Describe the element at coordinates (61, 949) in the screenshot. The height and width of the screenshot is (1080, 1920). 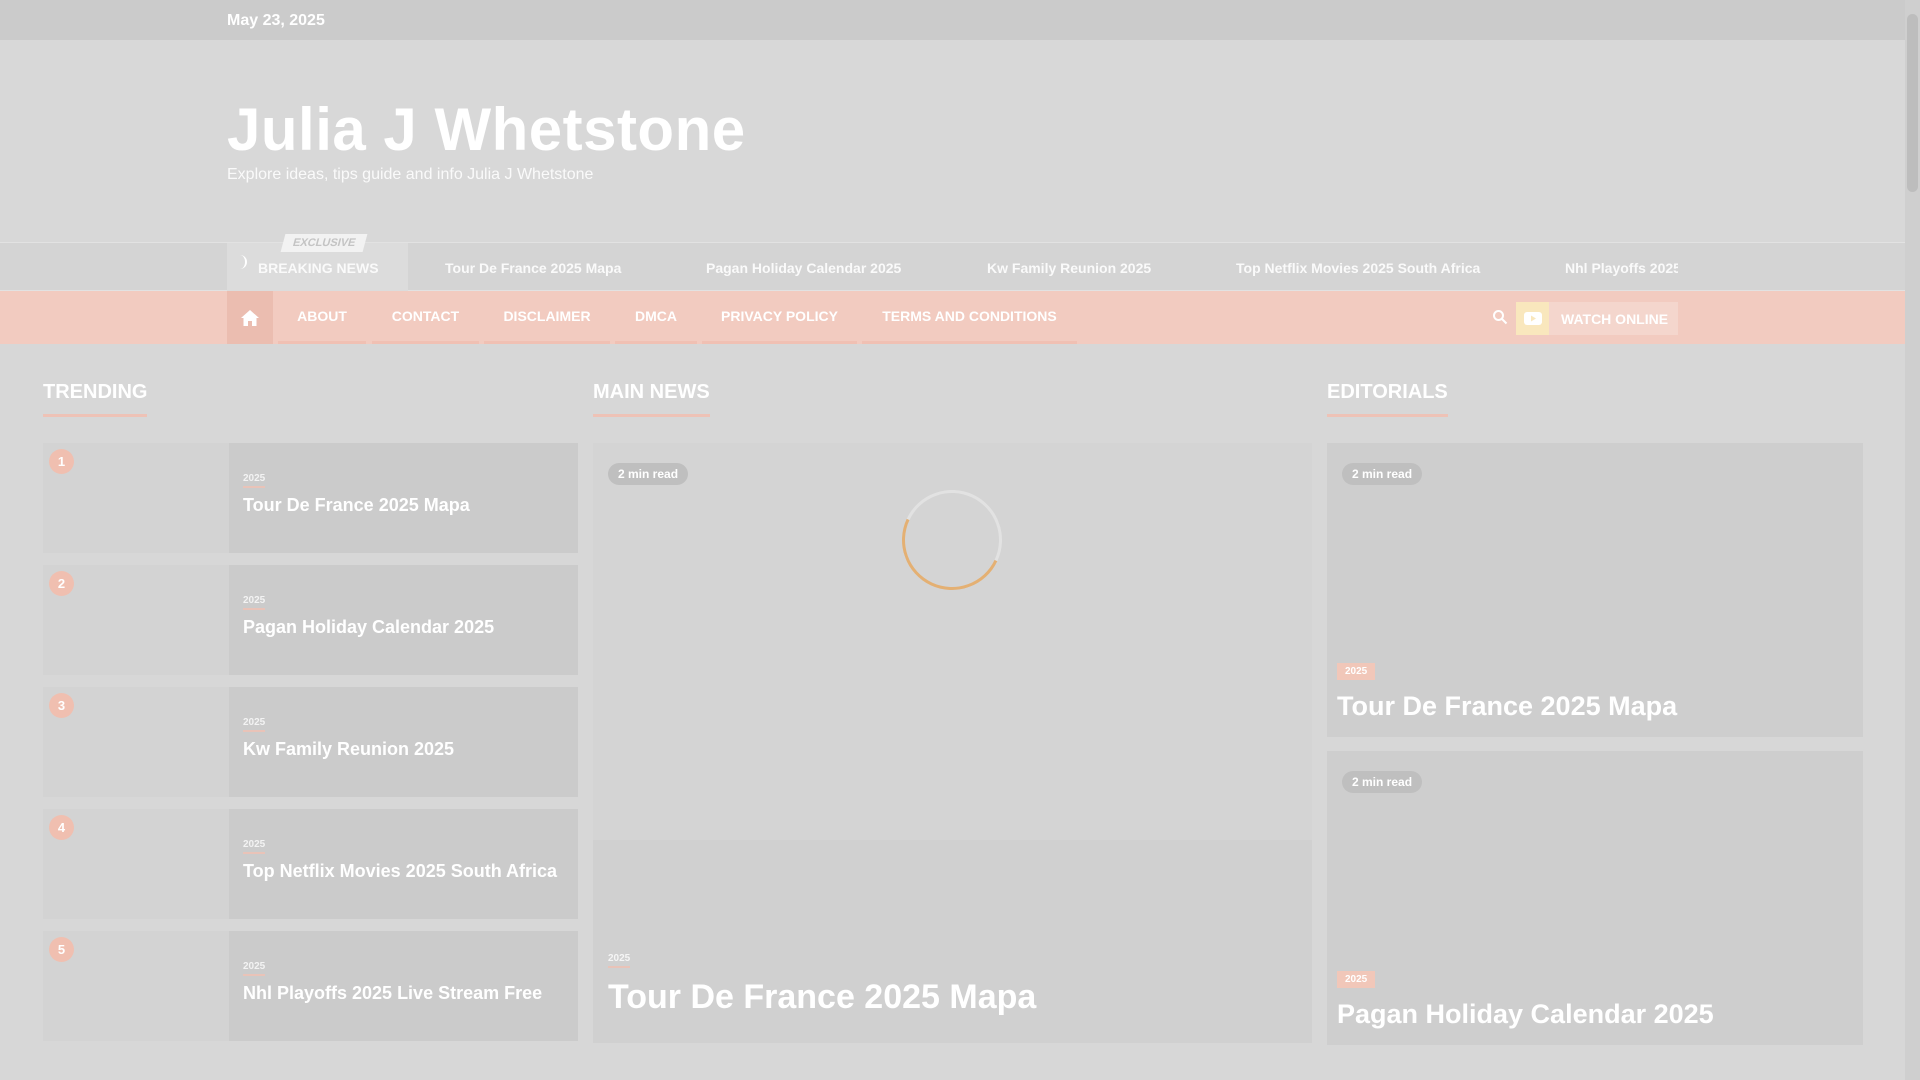
I see `trending-rank-badge: 5` at that location.